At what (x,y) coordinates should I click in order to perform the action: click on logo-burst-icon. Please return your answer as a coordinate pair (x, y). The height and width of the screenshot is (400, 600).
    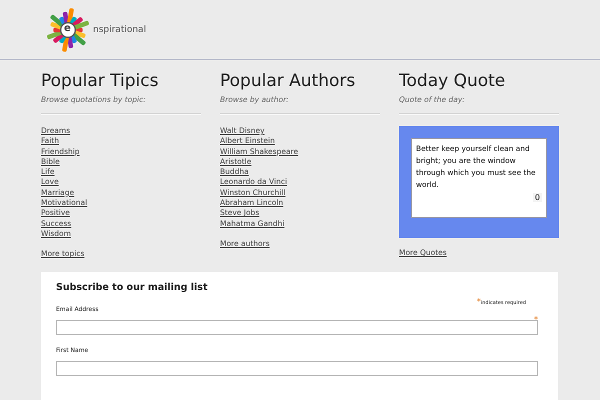
    Looking at the image, I should click on (68, 30).